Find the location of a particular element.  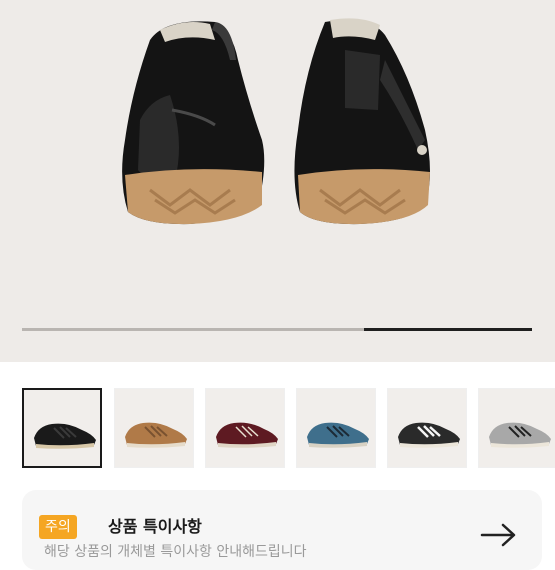

thumbnail-strip is located at coordinates (288, 429).